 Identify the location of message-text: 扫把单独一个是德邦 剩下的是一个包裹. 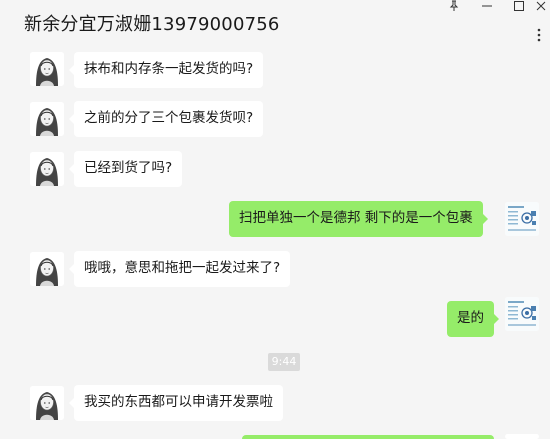
(356, 218).